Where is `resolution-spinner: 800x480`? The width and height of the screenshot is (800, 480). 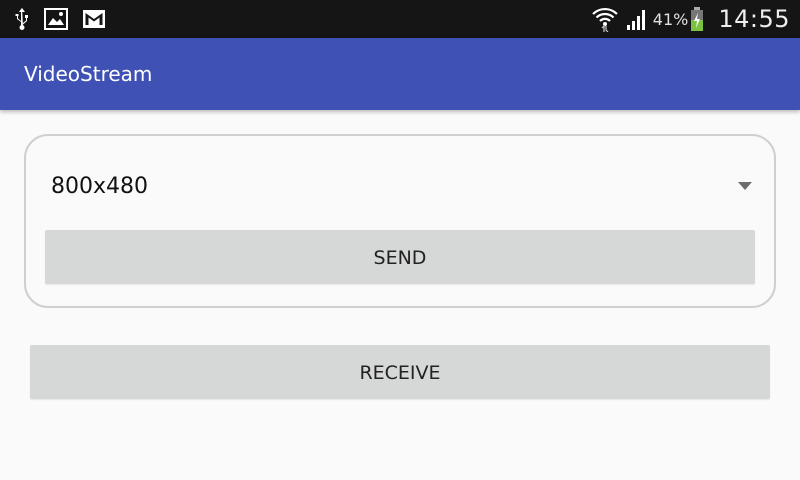 resolution-spinner: 800x480 is located at coordinates (400, 188).